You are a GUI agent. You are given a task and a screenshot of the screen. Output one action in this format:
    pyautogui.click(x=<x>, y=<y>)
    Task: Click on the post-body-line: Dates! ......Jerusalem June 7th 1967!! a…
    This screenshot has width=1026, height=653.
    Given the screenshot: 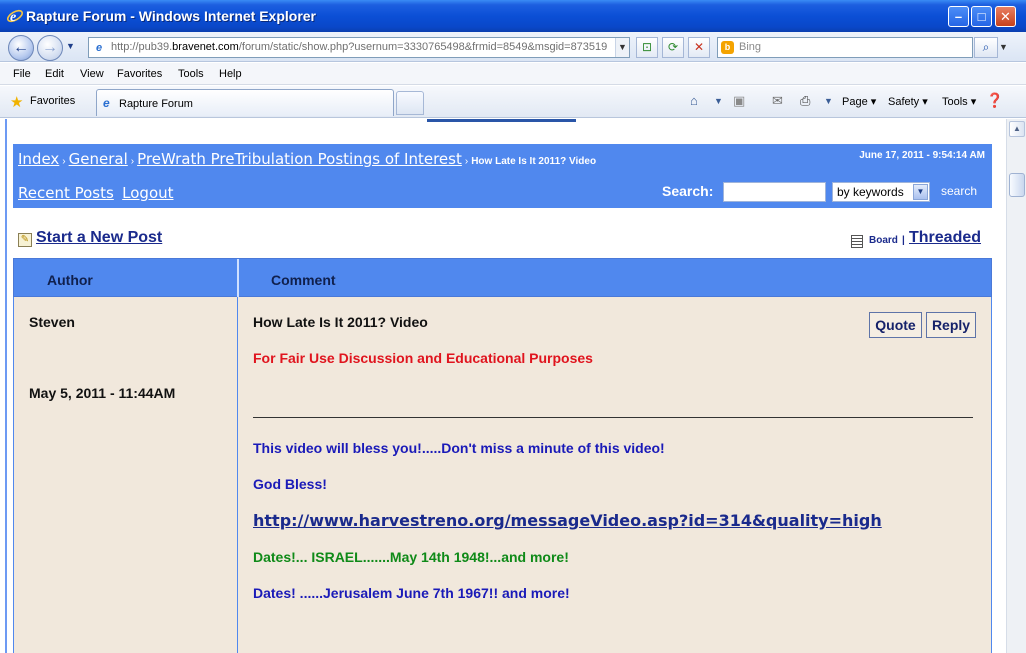 What is the action you would take?
    pyautogui.click(x=411, y=593)
    